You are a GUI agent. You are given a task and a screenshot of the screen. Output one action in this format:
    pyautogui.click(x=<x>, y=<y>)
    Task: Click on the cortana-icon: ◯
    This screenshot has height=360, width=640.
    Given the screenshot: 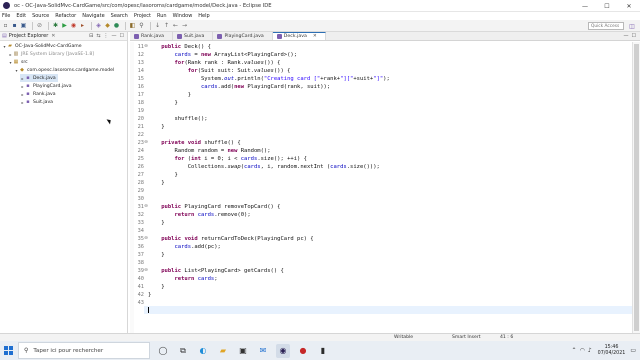 What is the action you would take?
    pyautogui.click(x=163, y=351)
    